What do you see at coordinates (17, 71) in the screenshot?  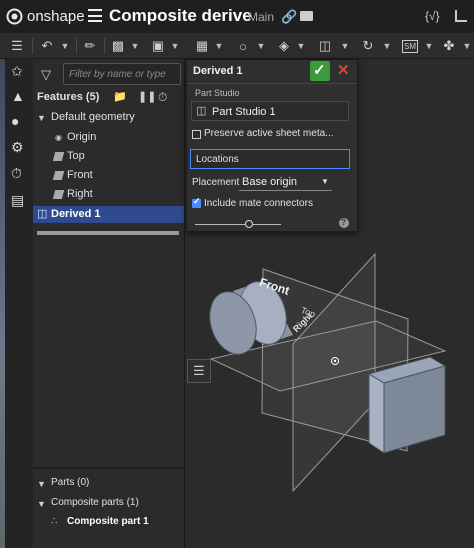 I see `mate-connector-icon: ✩` at bounding box center [17, 71].